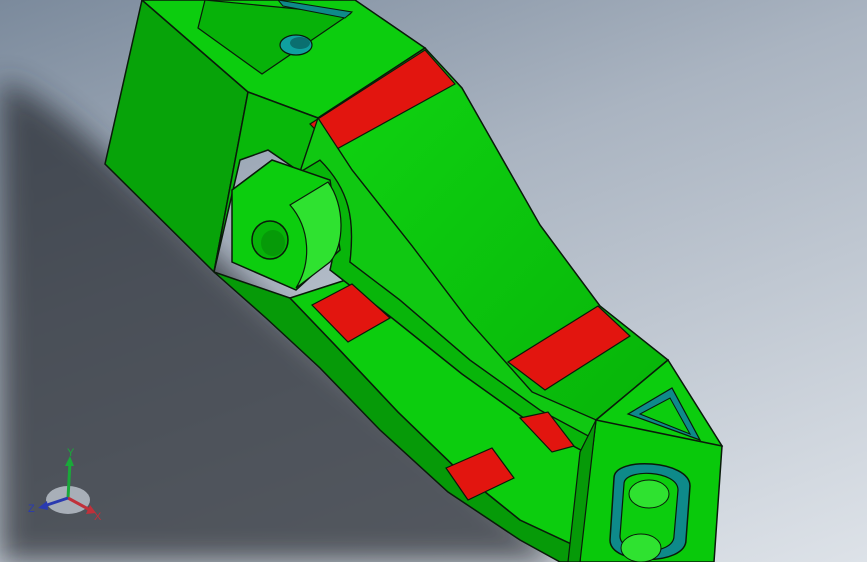 This screenshot has width=867, height=562. What do you see at coordinates (98, 517) in the screenshot?
I see `triad-x-label: X` at bounding box center [98, 517].